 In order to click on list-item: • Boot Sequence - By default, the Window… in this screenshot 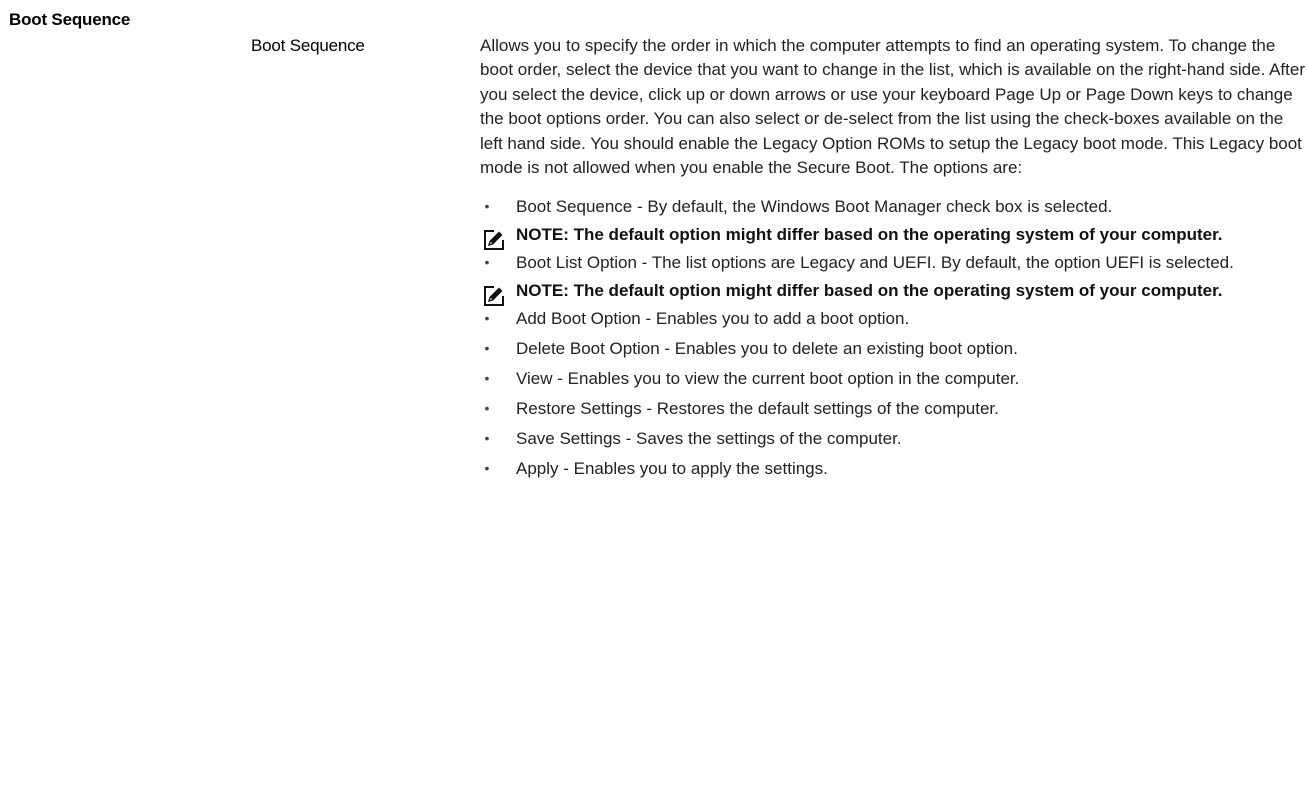, I will do `click(892, 206)`.